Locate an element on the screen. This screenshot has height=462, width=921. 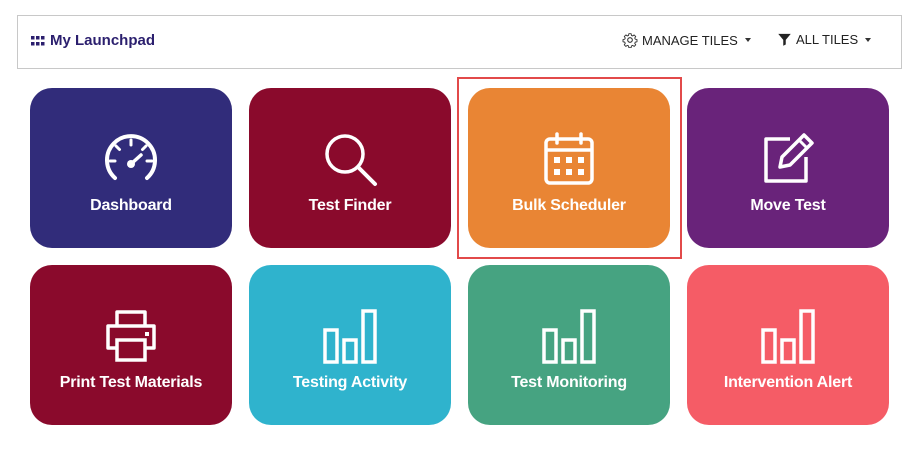
all-tiles-filter: ALL TILES is located at coordinates (824, 39).